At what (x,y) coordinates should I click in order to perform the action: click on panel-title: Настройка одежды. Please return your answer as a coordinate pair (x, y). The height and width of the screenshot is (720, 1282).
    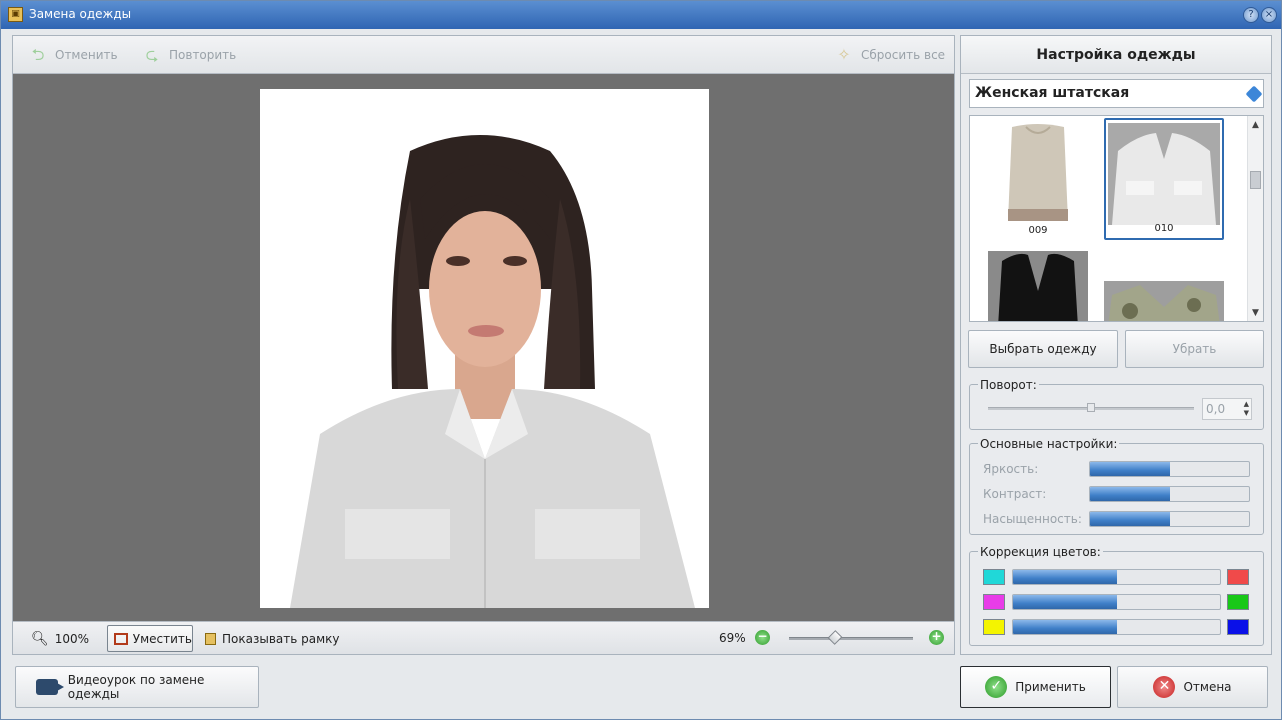
    Looking at the image, I should click on (1116, 55).